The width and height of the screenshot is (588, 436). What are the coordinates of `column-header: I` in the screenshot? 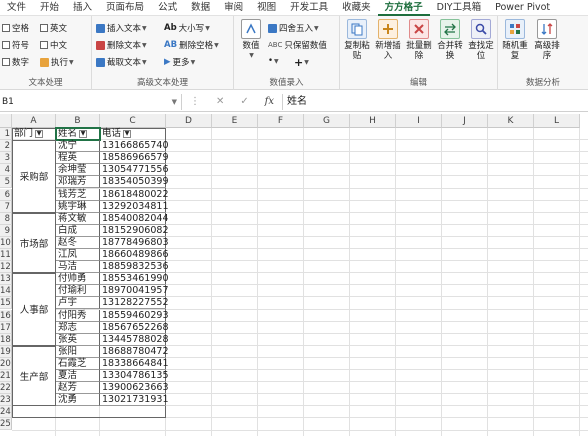 It's located at (419, 121).